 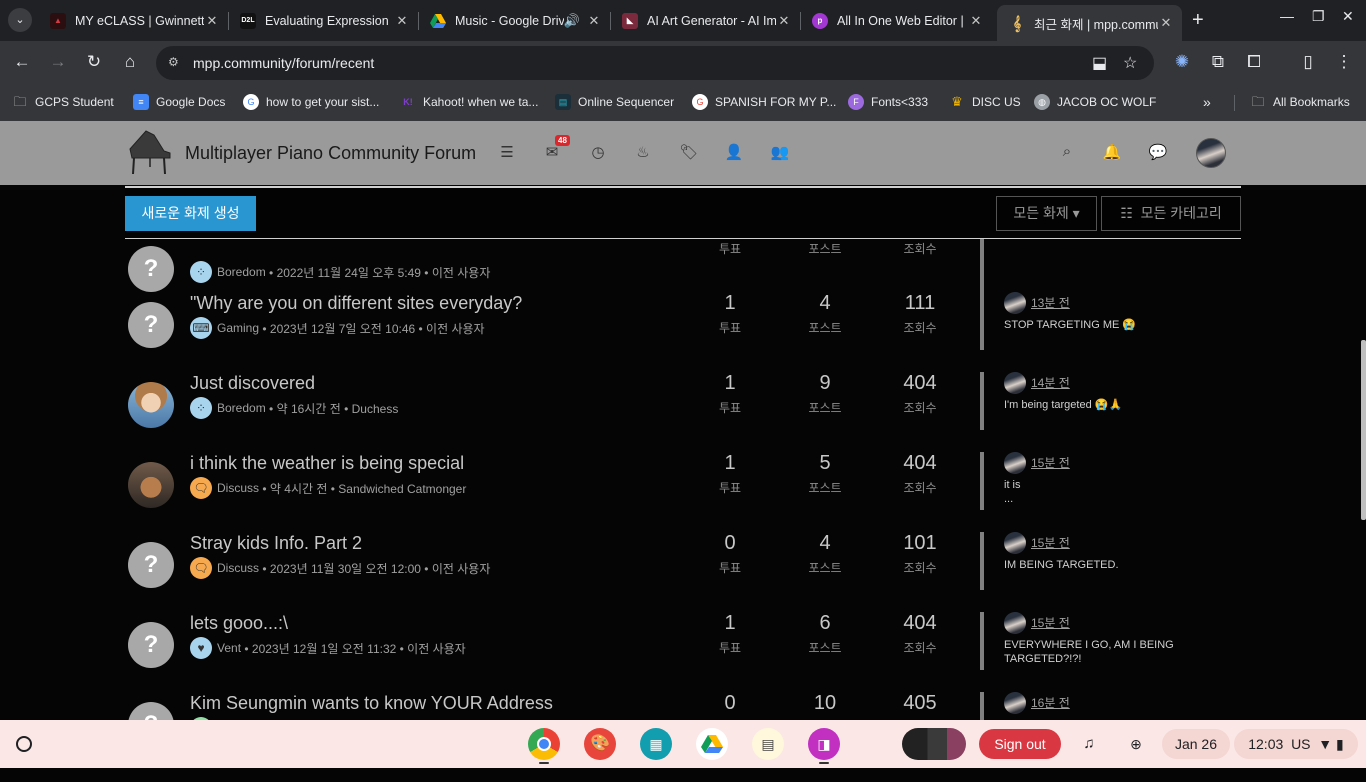 I want to click on recent-clock-icon: ◷, so click(x=598, y=153).